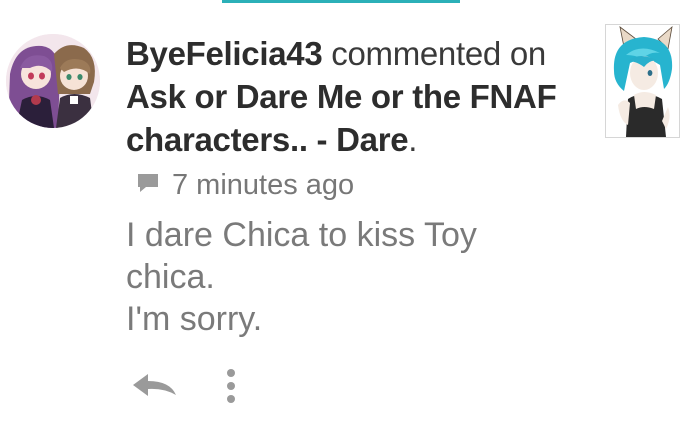 The image size is (680, 424). I want to click on timestamp: 7 minutes ago, so click(263, 184).